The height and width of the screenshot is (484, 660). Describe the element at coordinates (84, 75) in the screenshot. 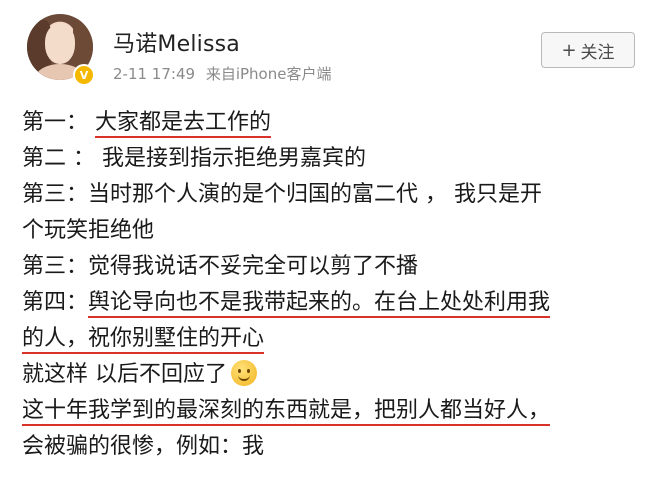

I see `verified-badge-icon: V` at that location.